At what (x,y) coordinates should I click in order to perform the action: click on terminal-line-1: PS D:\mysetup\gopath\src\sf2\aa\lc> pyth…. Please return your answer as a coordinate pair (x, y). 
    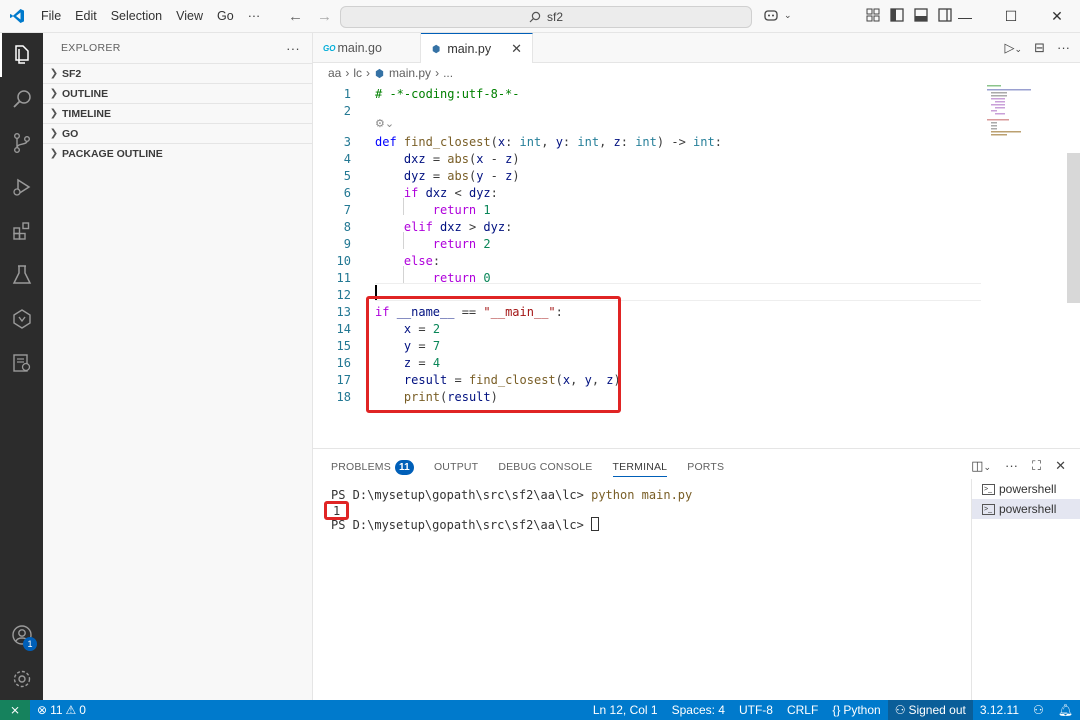
    Looking at the image, I should click on (511, 495).